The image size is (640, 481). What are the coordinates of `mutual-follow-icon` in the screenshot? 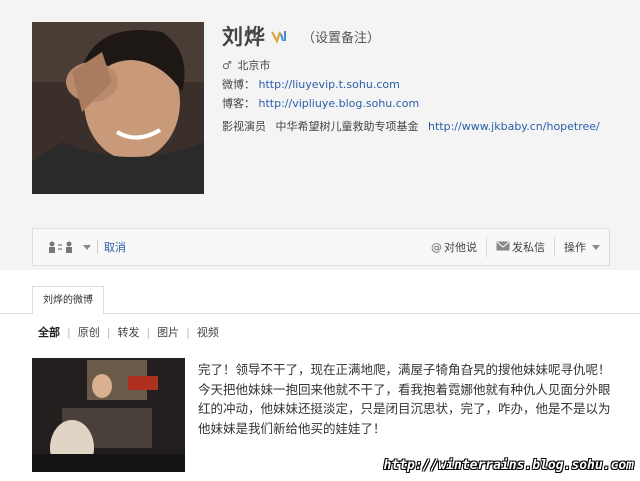 It's located at (62, 247).